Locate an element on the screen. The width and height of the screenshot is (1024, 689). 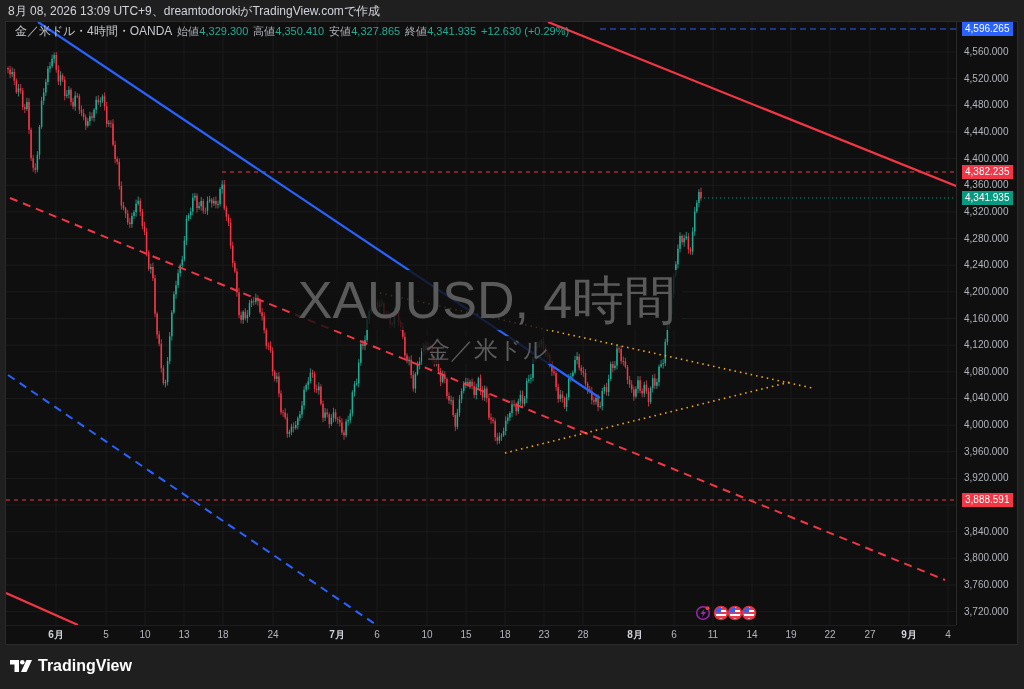
legend-label: 終値 is located at coordinates (416, 31).